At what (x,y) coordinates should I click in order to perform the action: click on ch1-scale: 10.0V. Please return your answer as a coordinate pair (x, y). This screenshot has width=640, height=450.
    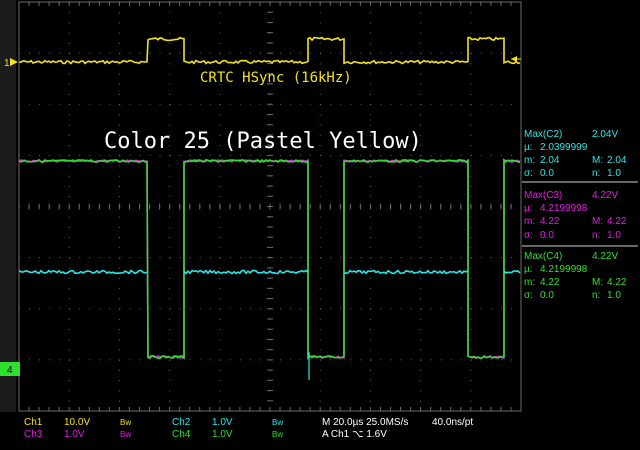
    Looking at the image, I should click on (77, 422).